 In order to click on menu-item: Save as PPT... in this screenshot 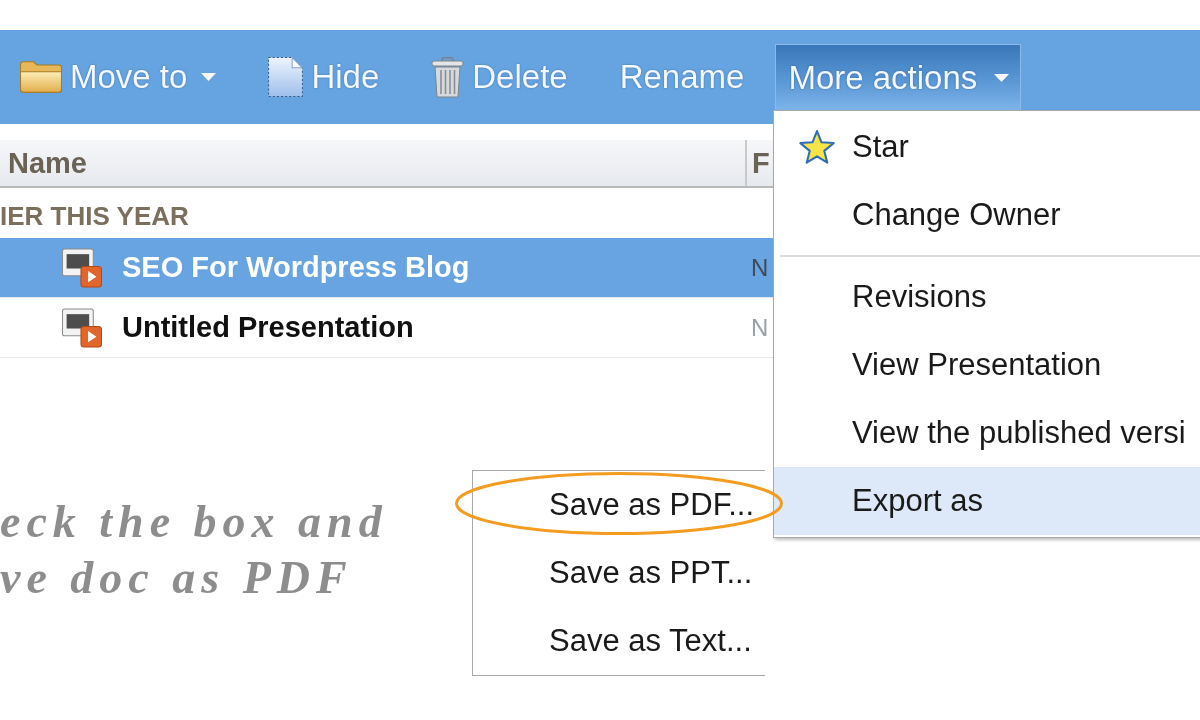, I will do `click(619, 573)`.